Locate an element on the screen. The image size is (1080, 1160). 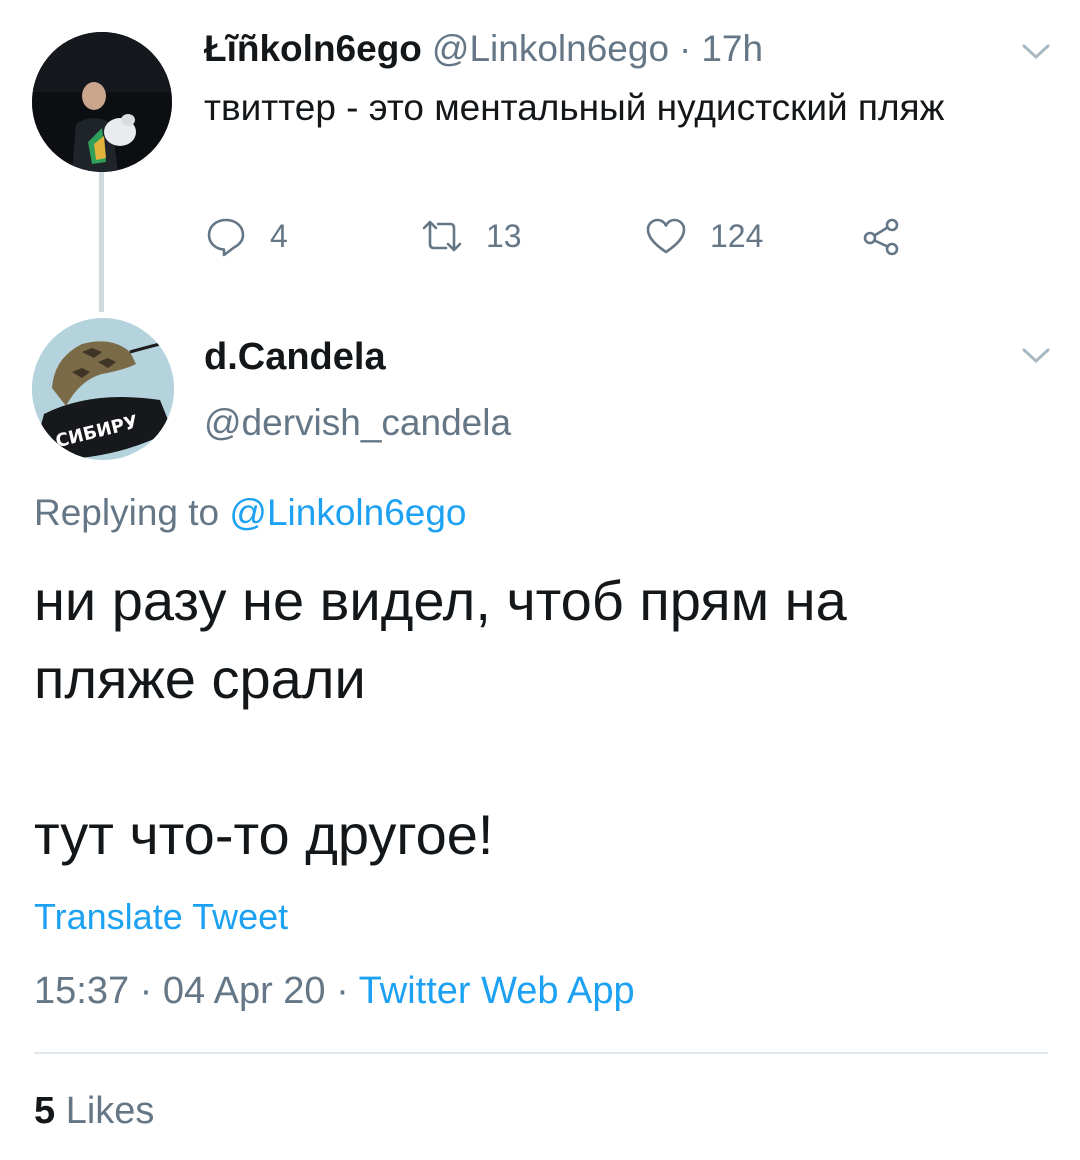
retweet-icon is located at coordinates (442, 236).